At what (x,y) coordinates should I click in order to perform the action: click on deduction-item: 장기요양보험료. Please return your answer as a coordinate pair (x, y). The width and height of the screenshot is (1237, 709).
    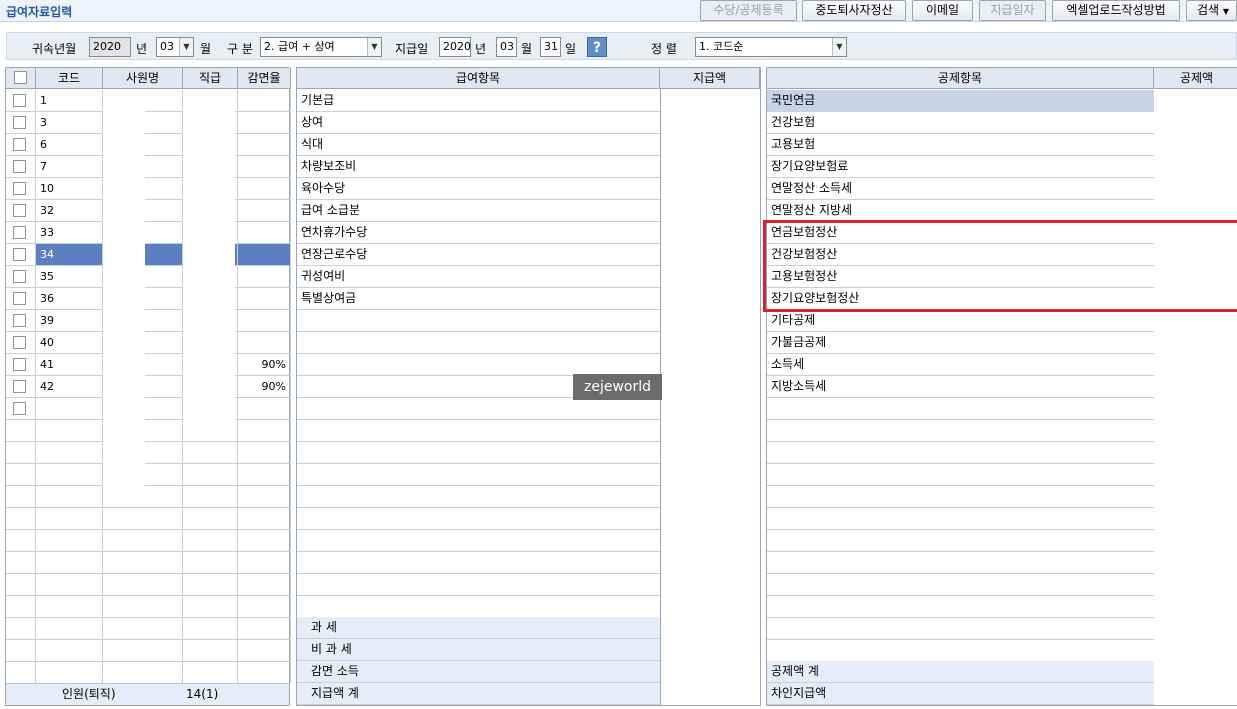
    Looking at the image, I should click on (960, 167).